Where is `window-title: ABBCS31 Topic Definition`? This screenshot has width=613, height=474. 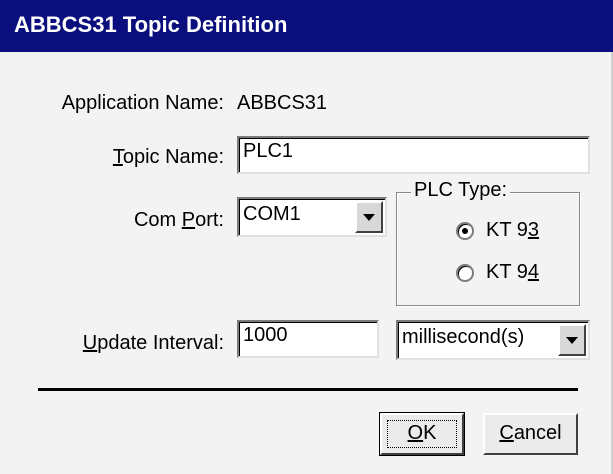
window-title: ABBCS31 Topic Definition is located at coordinates (151, 24).